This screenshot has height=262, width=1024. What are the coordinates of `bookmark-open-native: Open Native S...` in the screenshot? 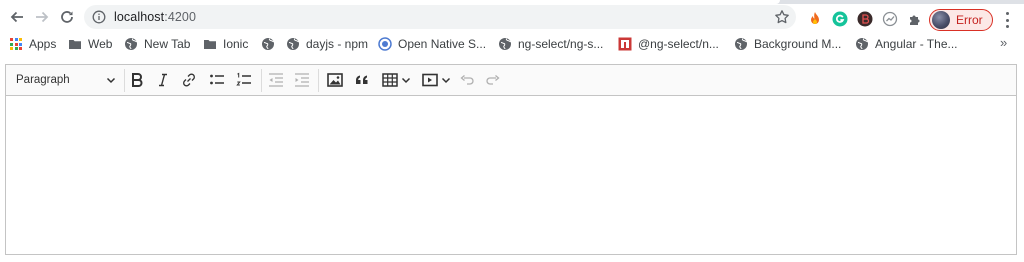 It's located at (432, 44).